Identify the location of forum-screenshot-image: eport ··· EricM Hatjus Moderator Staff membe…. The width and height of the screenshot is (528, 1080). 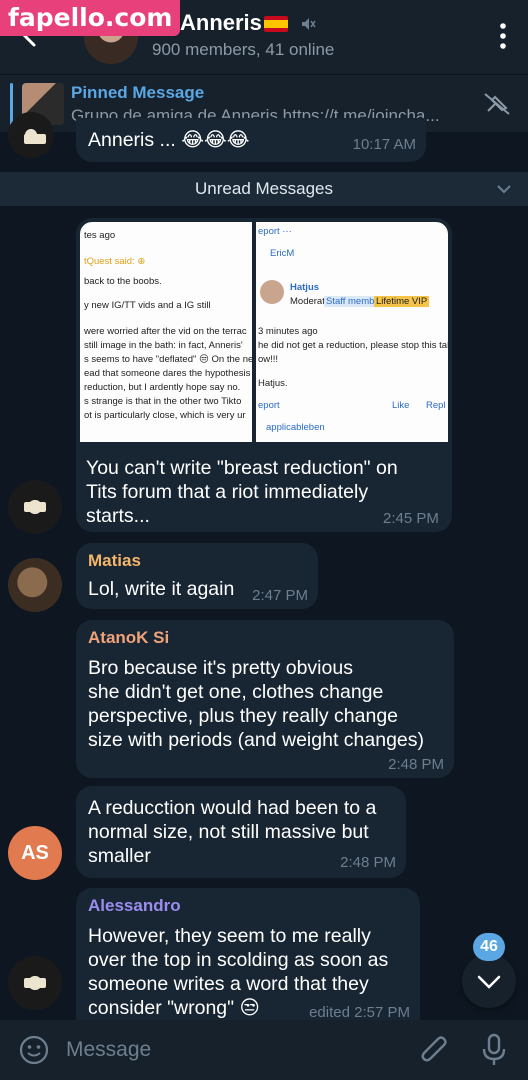
(352, 332).